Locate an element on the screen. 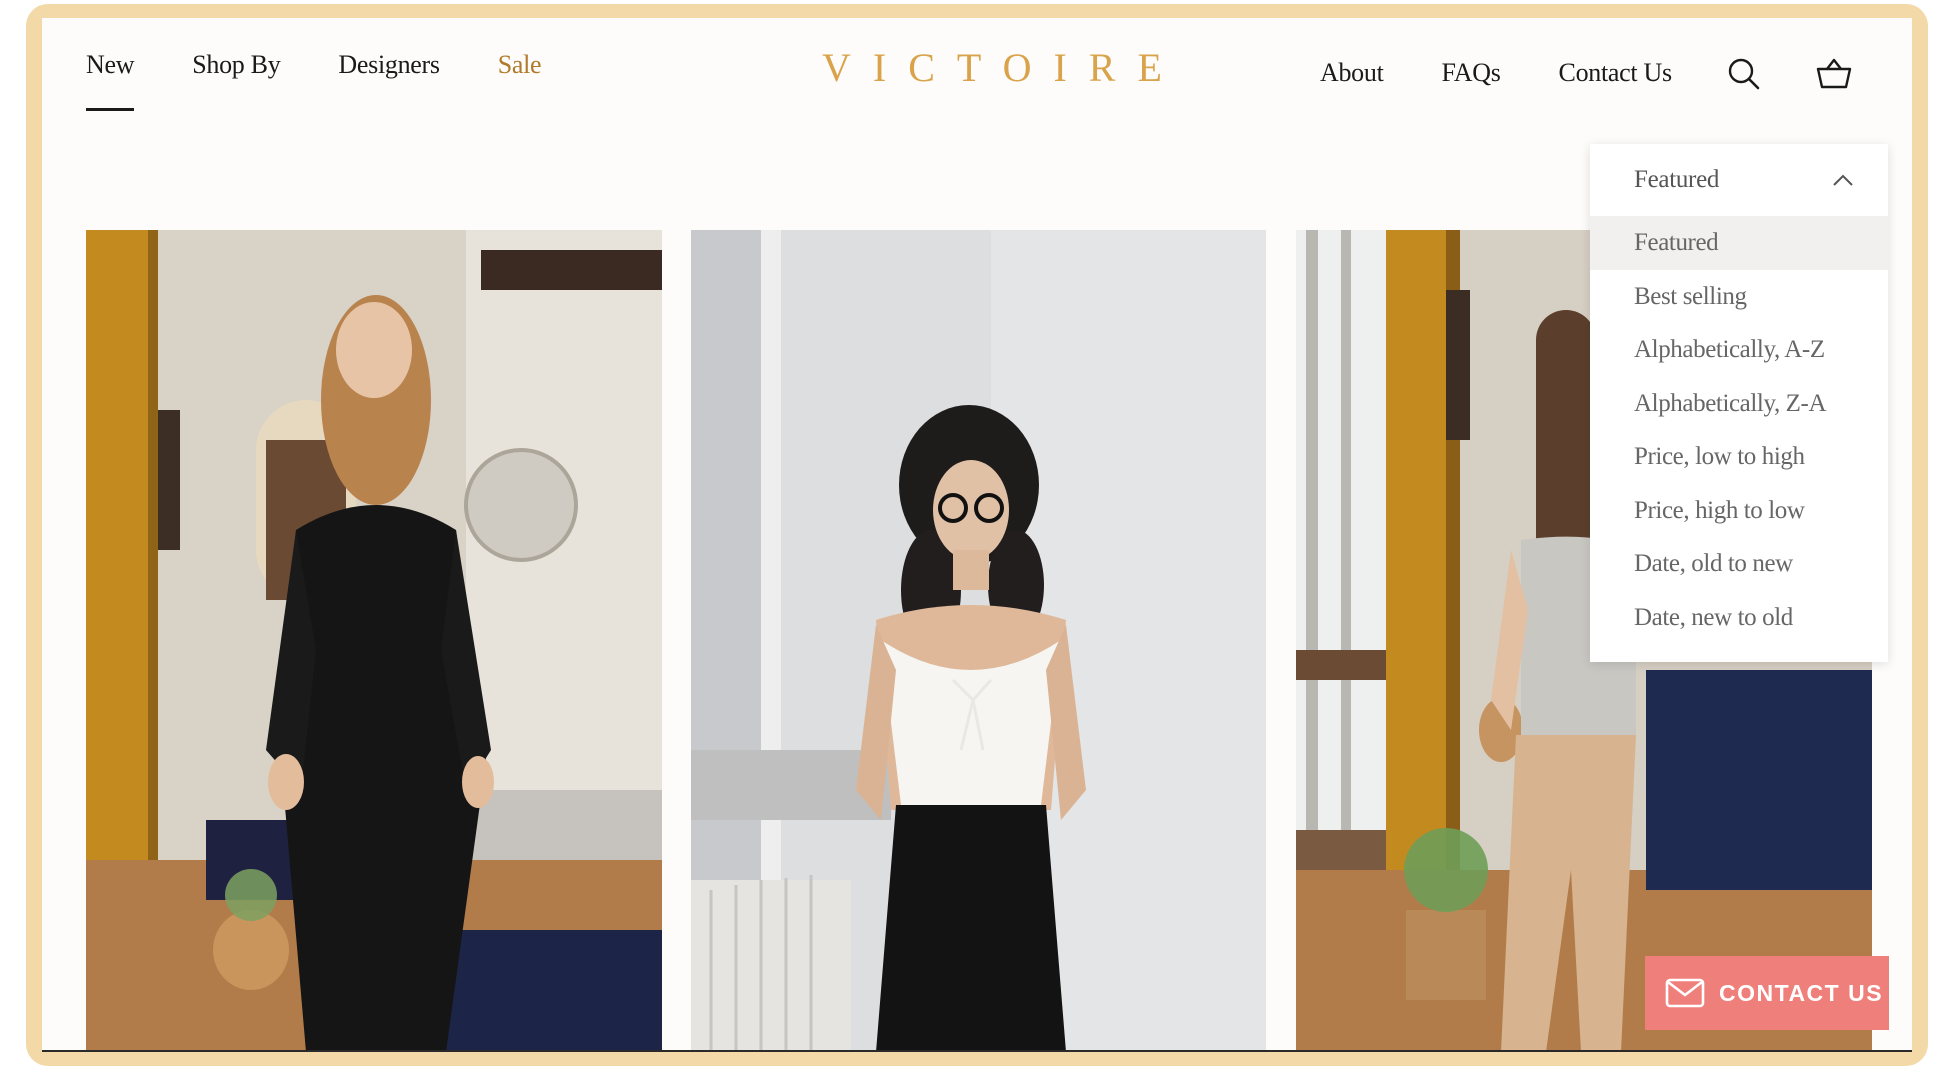  search-icon is located at coordinates (1744, 74).